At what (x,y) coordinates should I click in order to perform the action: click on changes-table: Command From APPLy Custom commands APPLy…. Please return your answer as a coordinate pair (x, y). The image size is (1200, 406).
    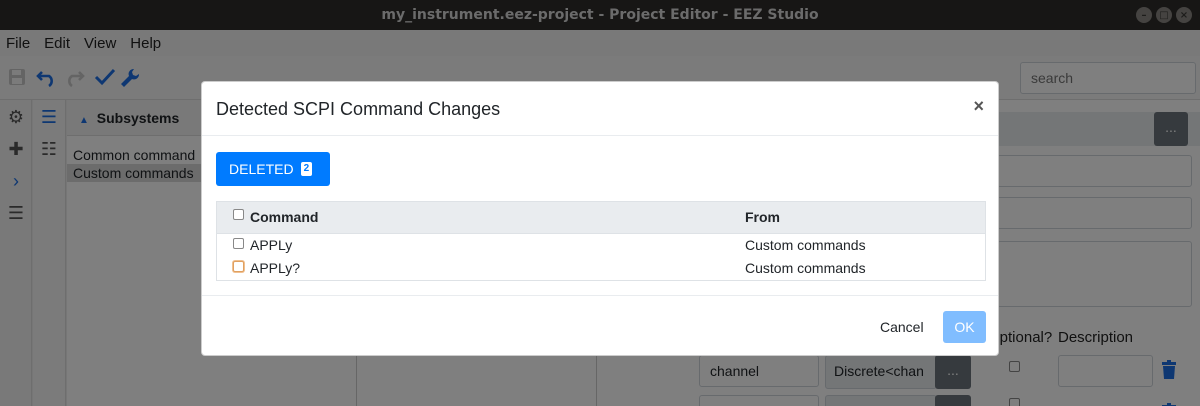
    Looking at the image, I should click on (601, 241).